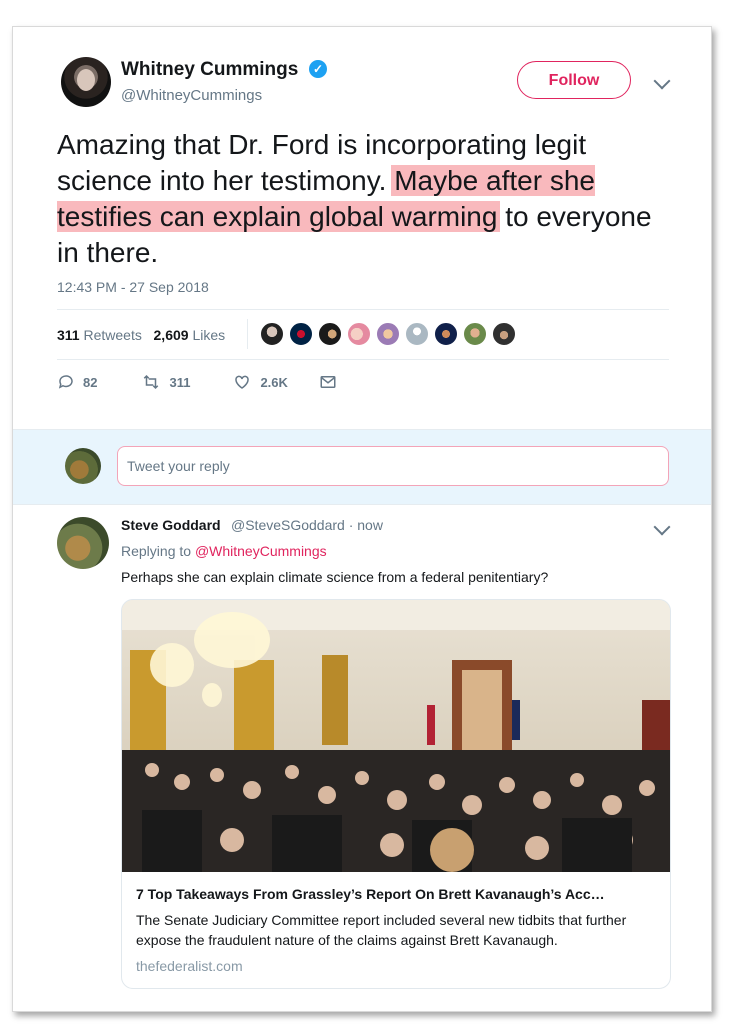 Image resolution: width=737 pixels, height=1024 pixels. Describe the element at coordinates (68, 335) in the screenshot. I see `retweets-count: 311` at that location.